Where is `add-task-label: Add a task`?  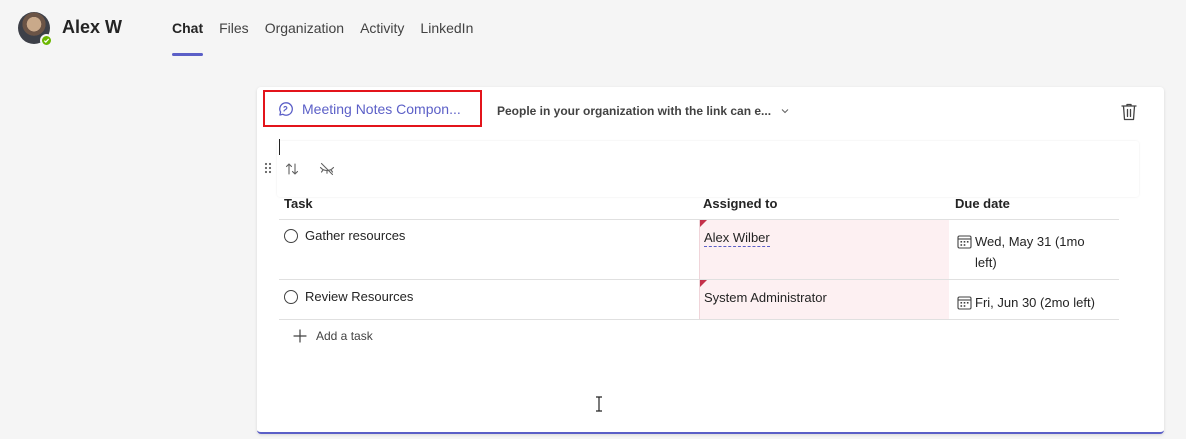 add-task-label: Add a task is located at coordinates (344, 336).